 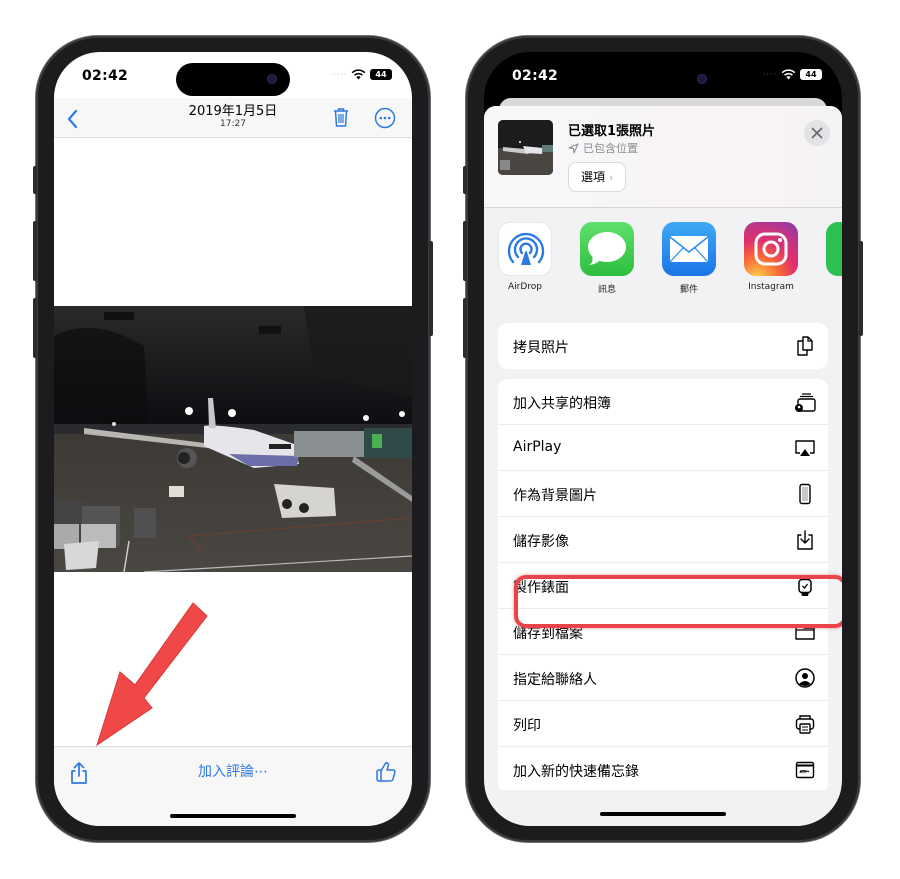 I want to click on action-copy-photo: 拷貝照片, so click(x=663, y=346).